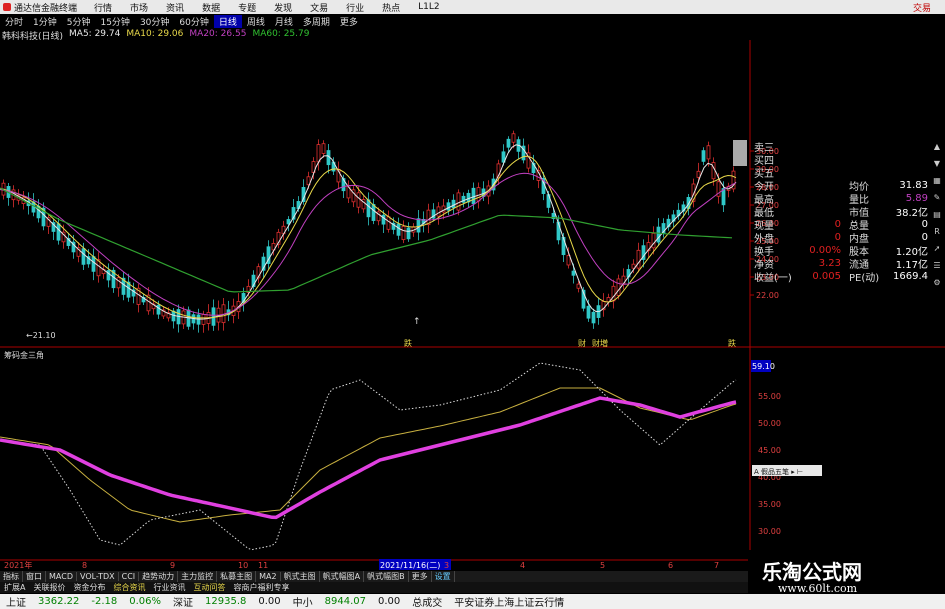 The height and width of the screenshot is (609, 945). I want to click on quote-value: 0, so click(837, 237).